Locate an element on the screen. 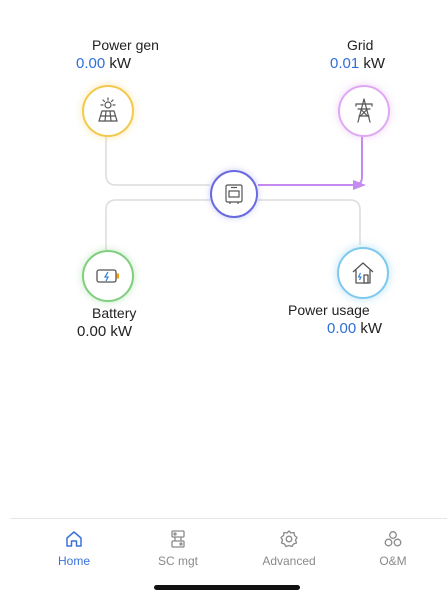 The height and width of the screenshot is (596, 447). power-usage-node is located at coordinates (363, 273).